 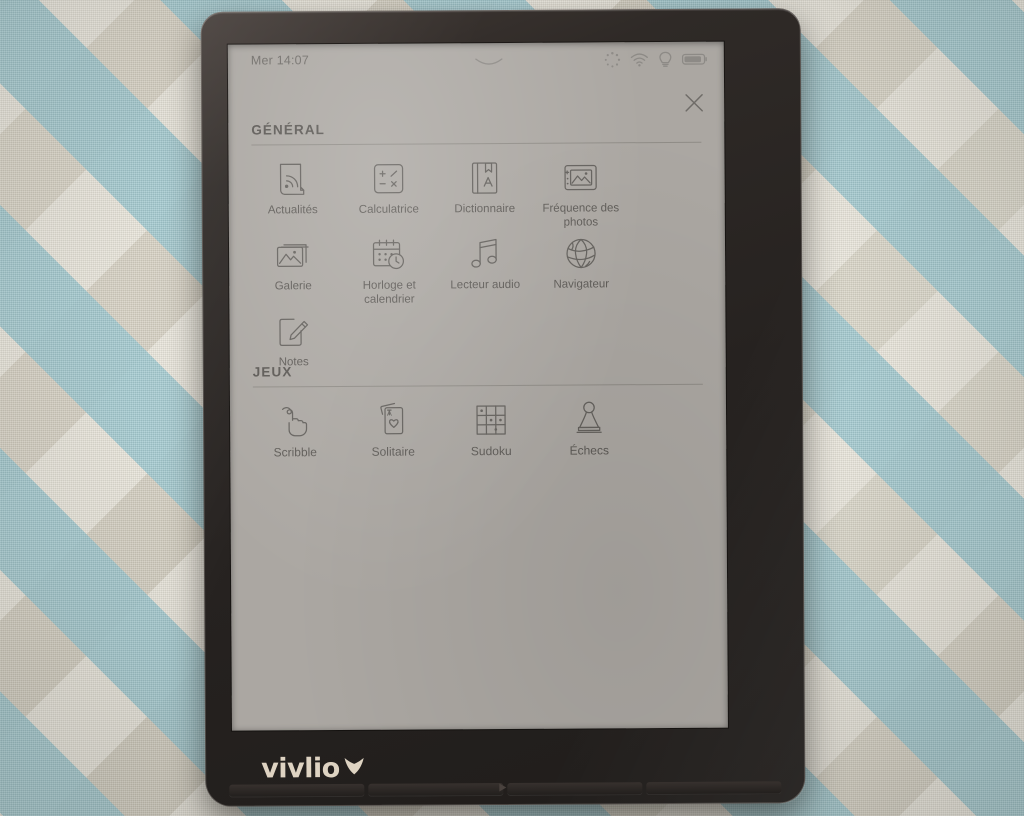 I want to click on app-grid-jeux: Scribble A Solitaire Sudoku Échecs, so click(x=478, y=425).